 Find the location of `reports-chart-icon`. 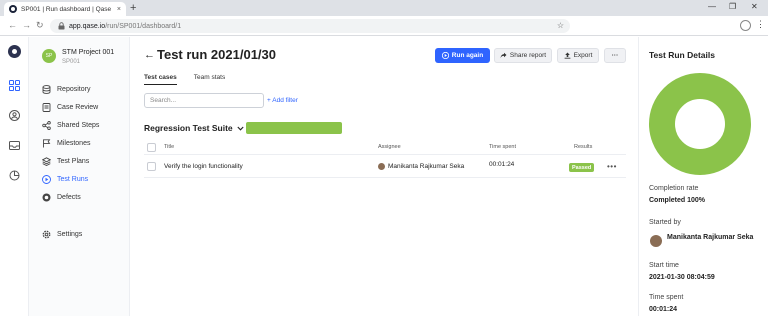

reports-chart-icon is located at coordinates (14, 175).